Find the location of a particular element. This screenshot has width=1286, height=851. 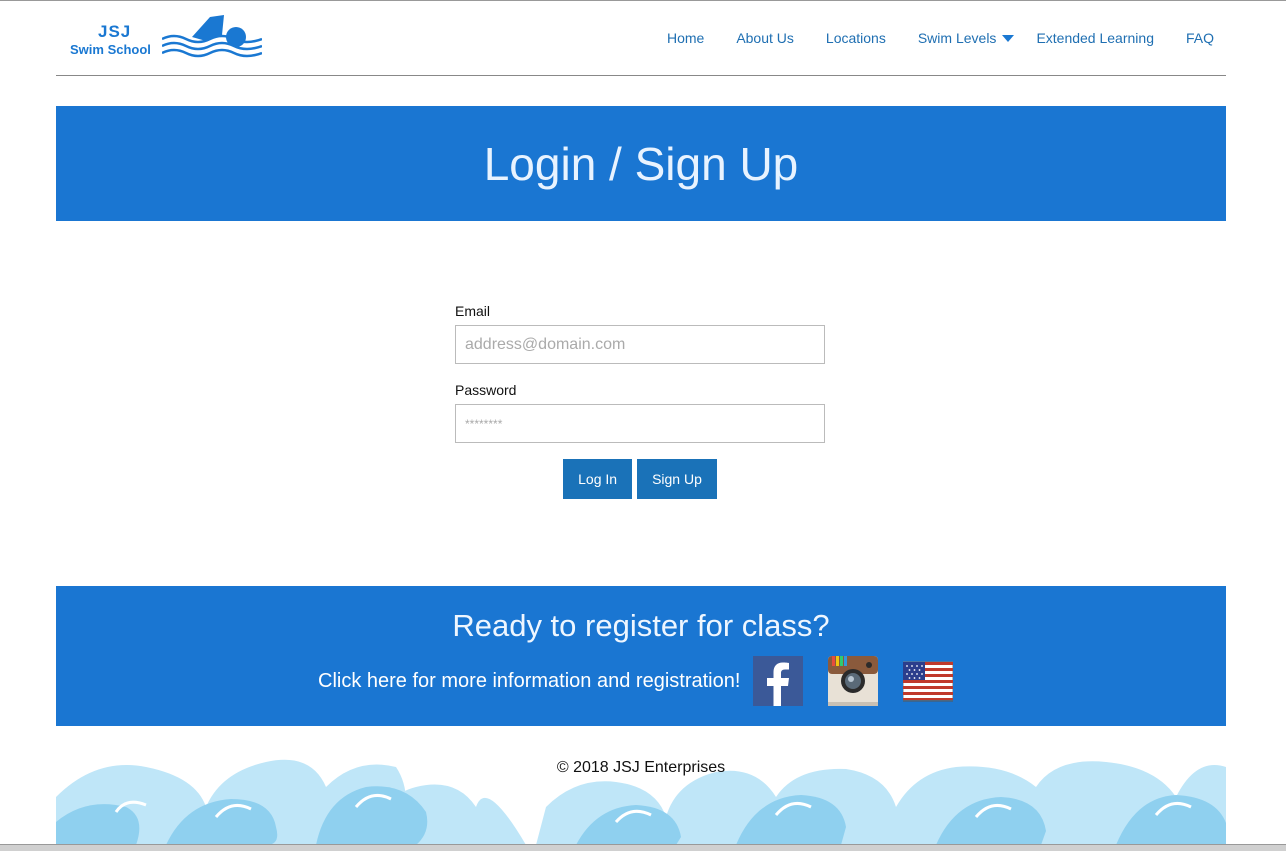

nav-locations: Locations is located at coordinates (856, 38).